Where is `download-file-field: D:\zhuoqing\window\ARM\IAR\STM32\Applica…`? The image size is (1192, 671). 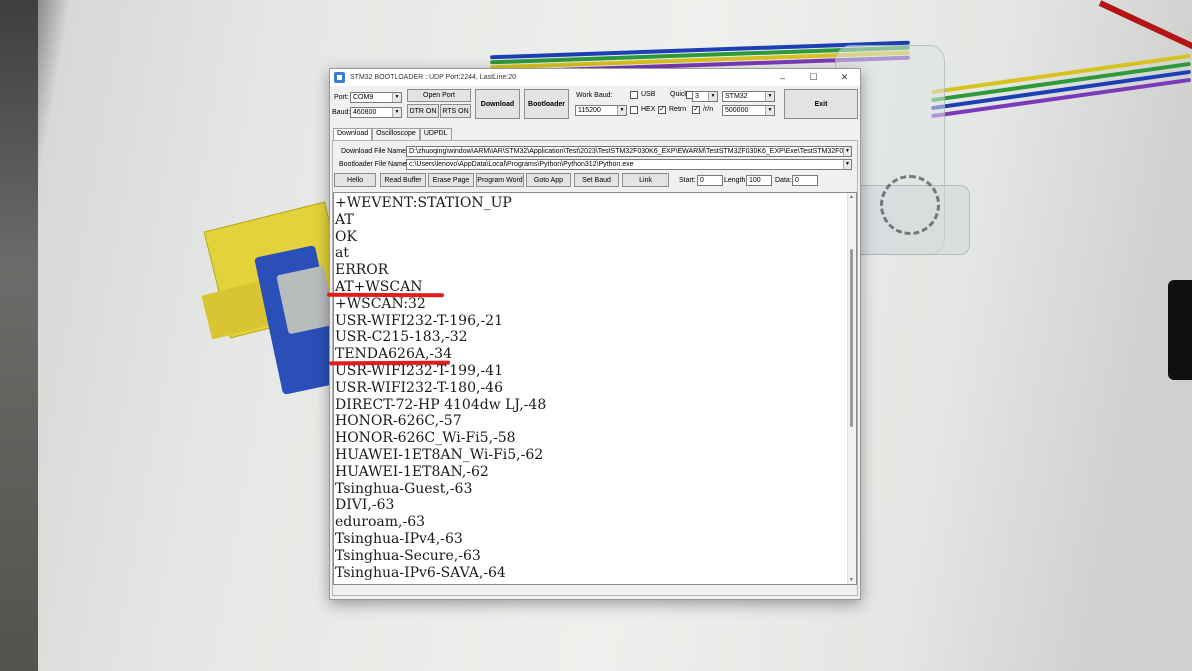 download-file-field: D:\zhuoqing\window\ARM\IAR\STM32\Applica… is located at coordinates (629, 151).